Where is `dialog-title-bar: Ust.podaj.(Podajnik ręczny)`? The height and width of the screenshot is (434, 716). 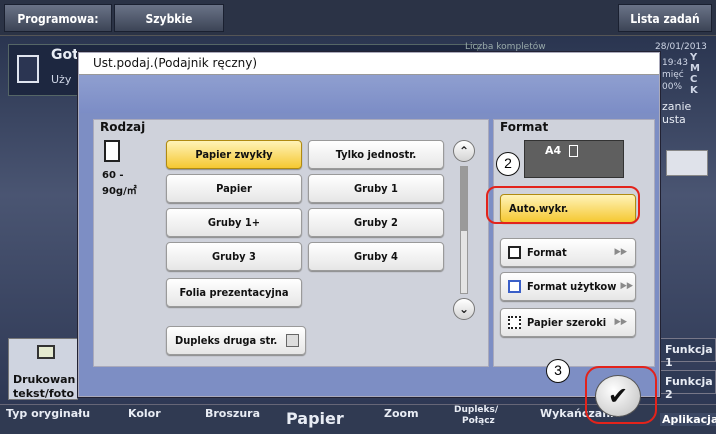
dialog-title-bar: Ust.podaj.(Podajnik ręczny) is located at coordinates (369, 64).